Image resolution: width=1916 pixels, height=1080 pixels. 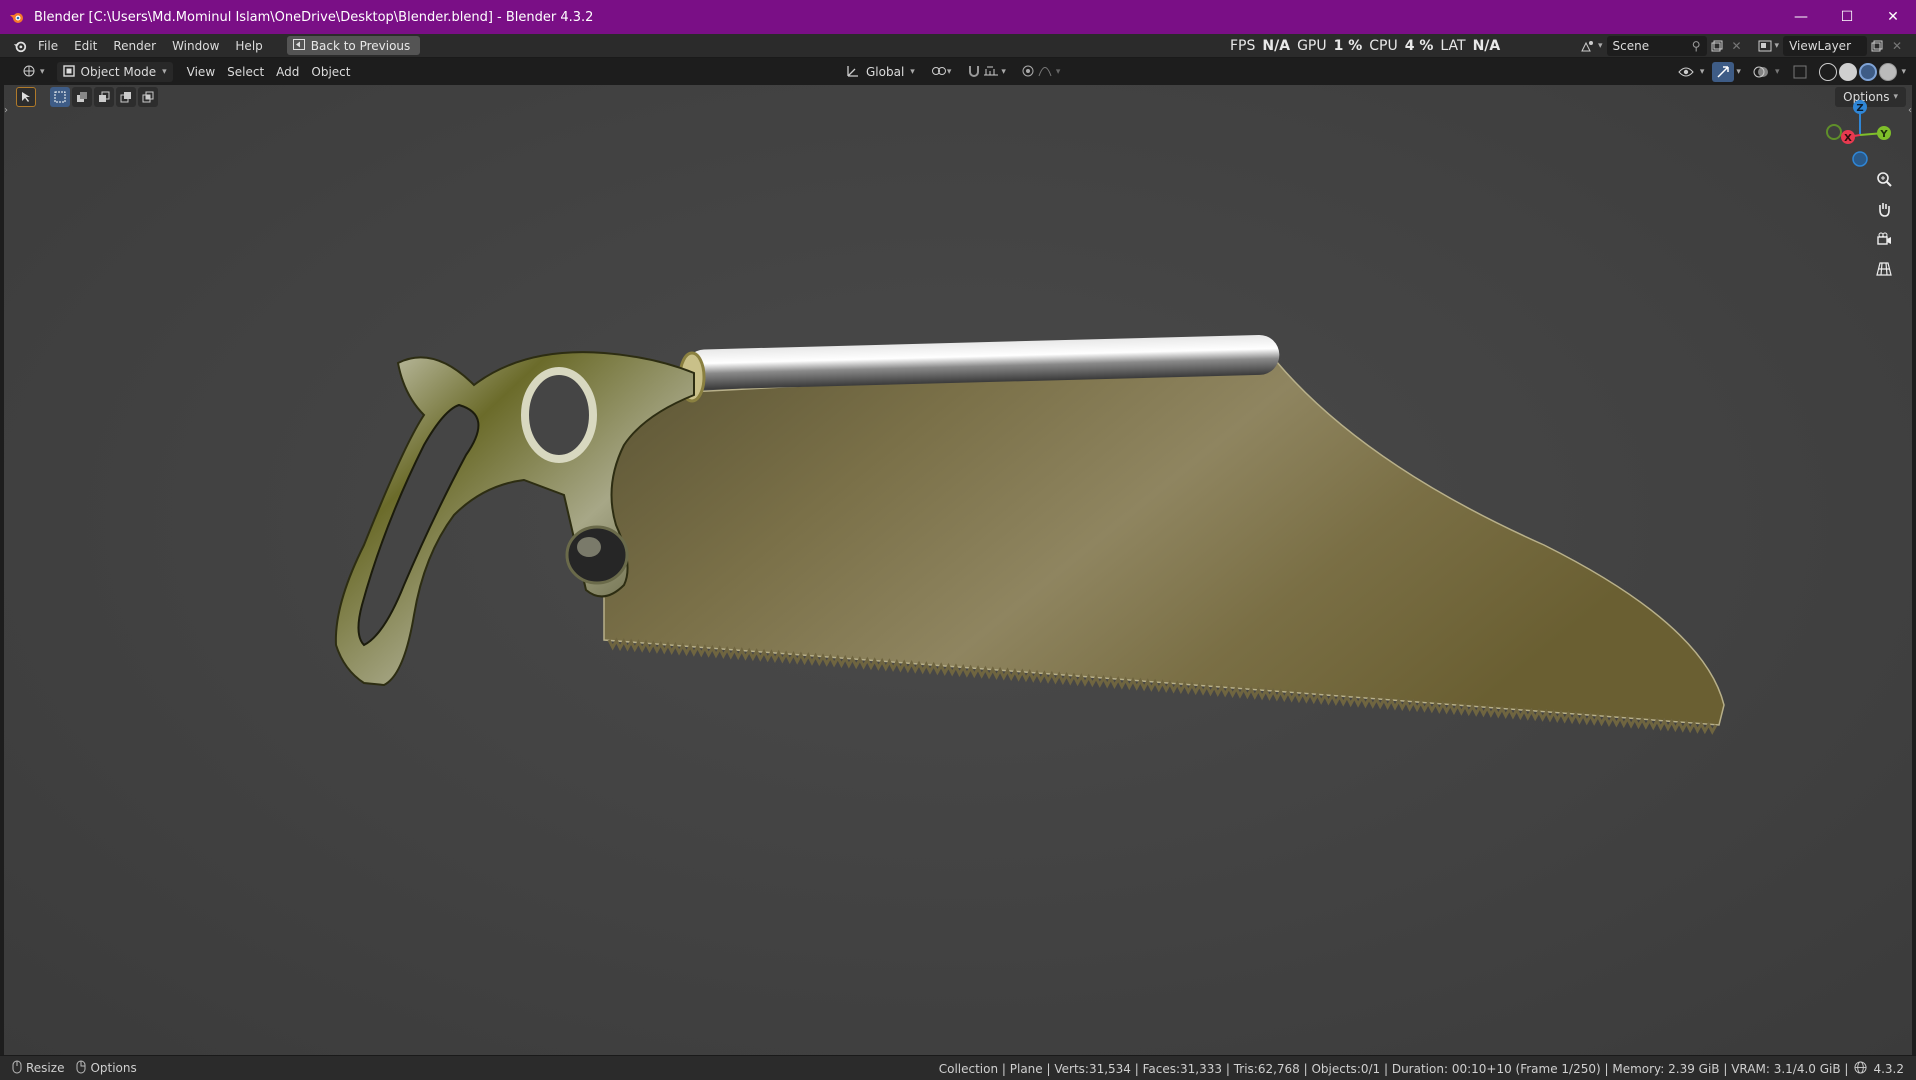 I want to click on overlays-chevron-icon: ▾, so click(x=1777, y=72).